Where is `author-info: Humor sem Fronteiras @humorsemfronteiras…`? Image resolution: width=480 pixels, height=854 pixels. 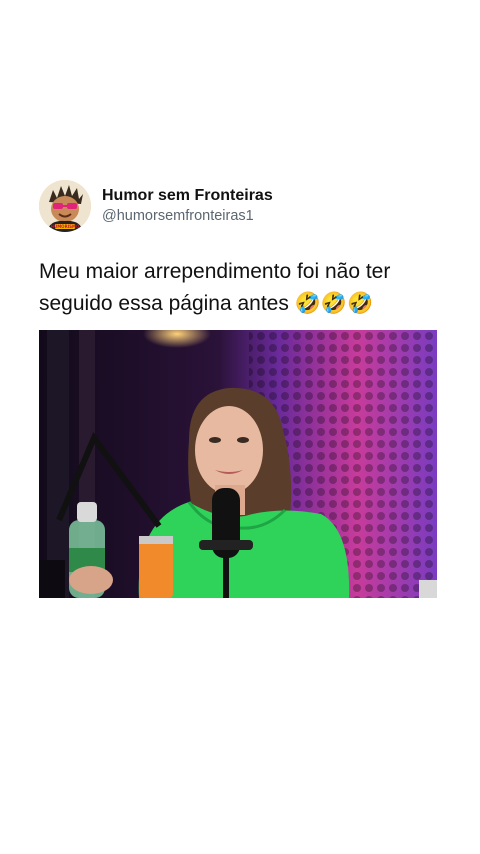 author-info: Humor sem Fronteiras @humorsemfronteiras… is located at coordinates (187, 206).